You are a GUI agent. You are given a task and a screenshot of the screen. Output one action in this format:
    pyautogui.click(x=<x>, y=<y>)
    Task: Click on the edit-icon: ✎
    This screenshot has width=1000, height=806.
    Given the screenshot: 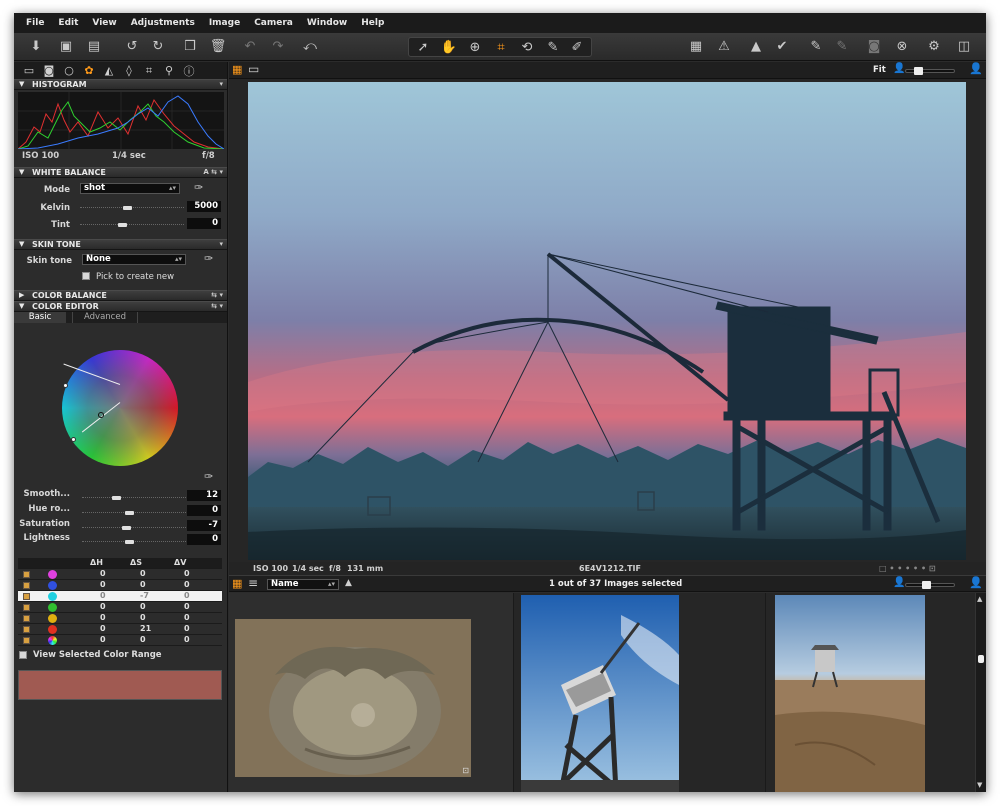 What is the action you would take?
    pyautogui.click(x=816, y=47)
    